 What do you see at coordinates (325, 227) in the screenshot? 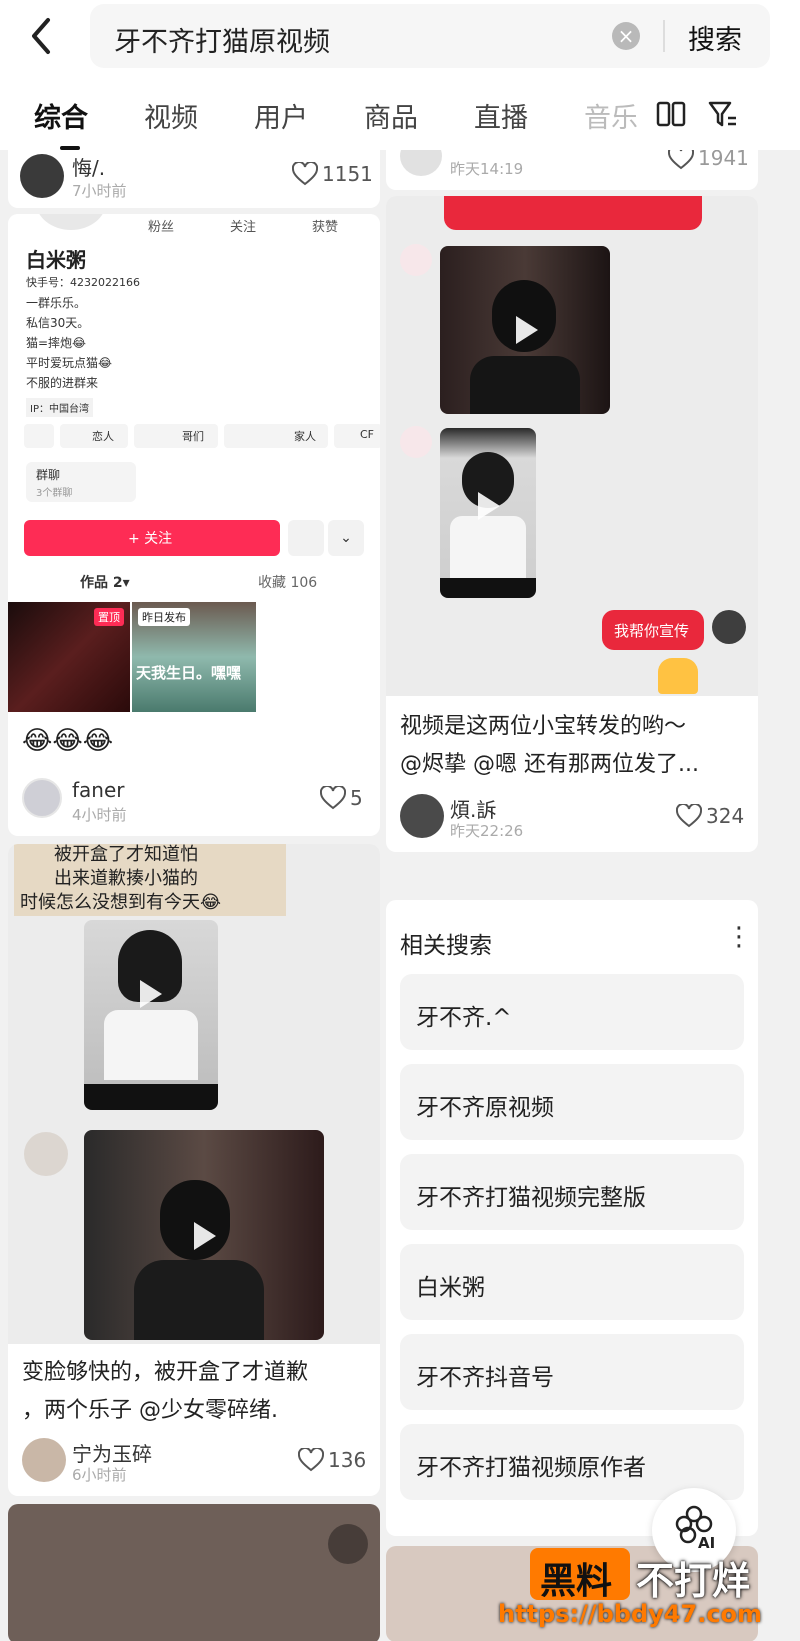
I see `stat-likes-label: 获赞` at bounding box center [325, 227].